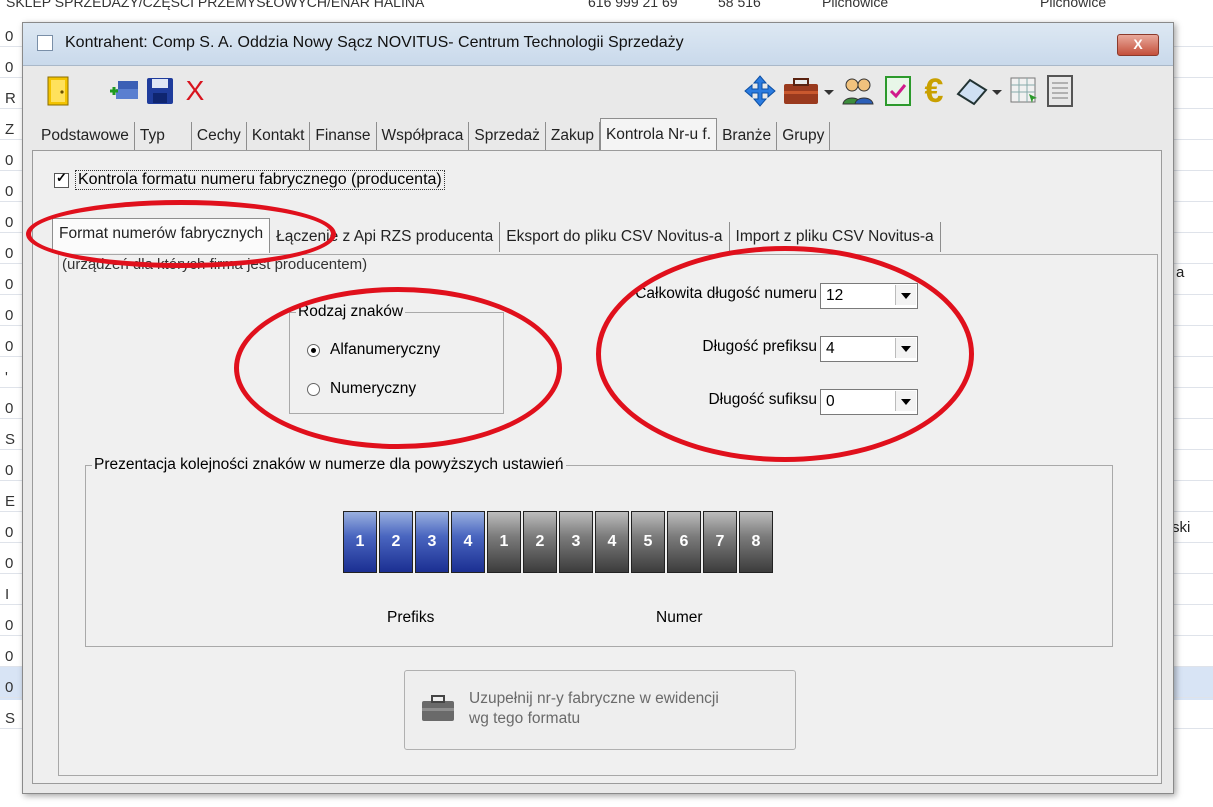  I want to click on number-caption: Numer, so click(679, 617).